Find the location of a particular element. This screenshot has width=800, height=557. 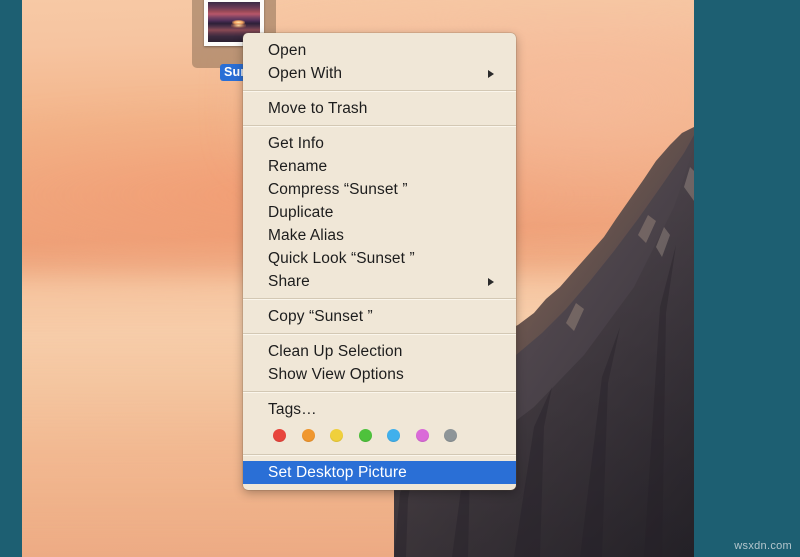

menu-item-open: Open is located at coordinates (379, 50).